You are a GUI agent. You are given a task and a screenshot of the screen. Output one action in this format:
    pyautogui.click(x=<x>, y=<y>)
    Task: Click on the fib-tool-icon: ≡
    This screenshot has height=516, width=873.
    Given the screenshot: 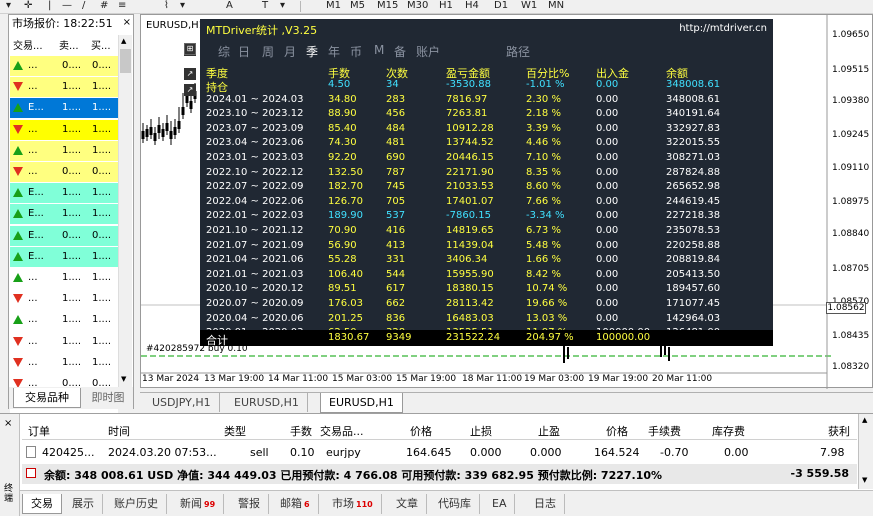 What is the action you would take?
    pyautogui.click(x=122, y=6)
    